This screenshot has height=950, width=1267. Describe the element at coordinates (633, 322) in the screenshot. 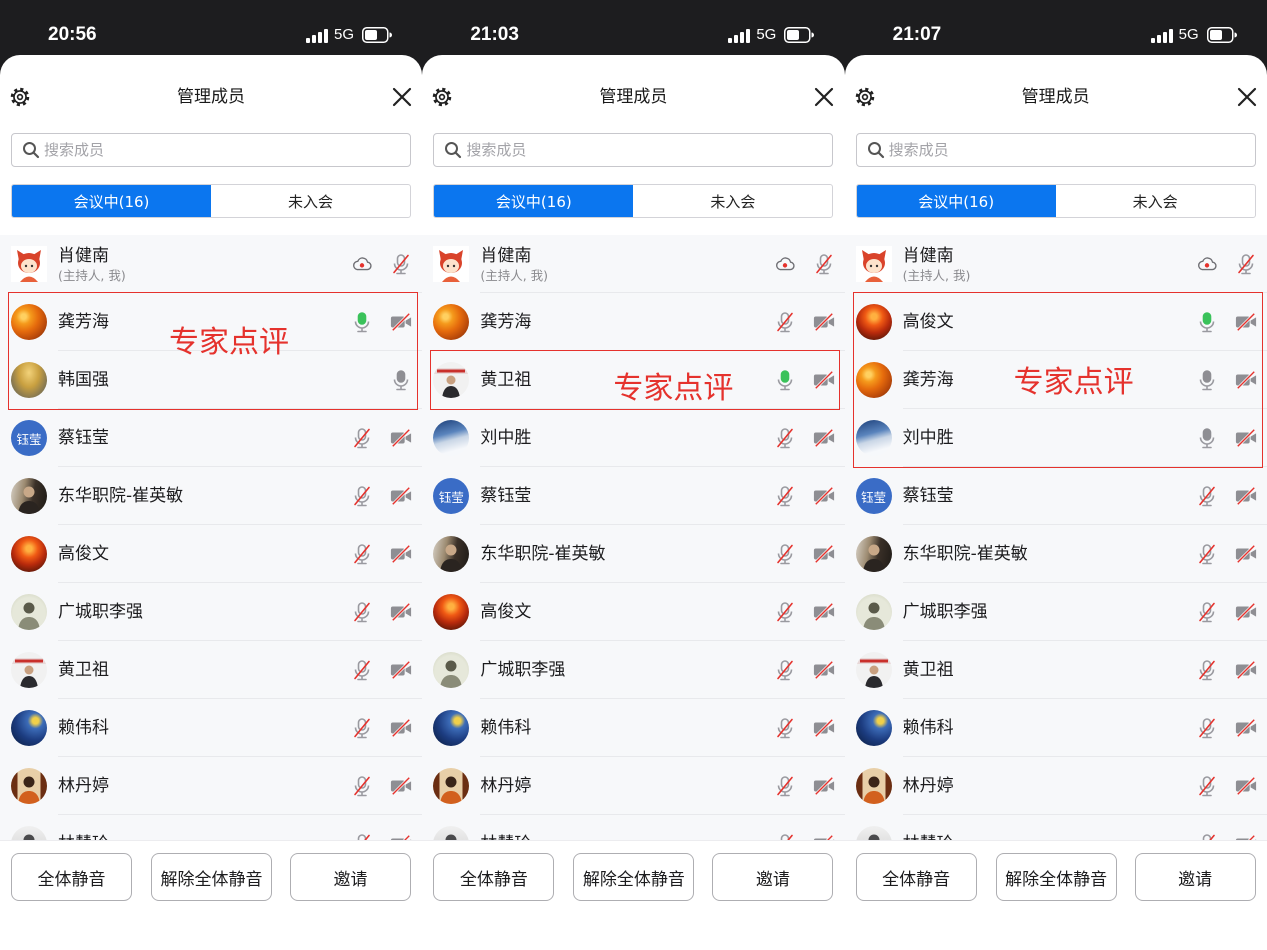

I see `member-row: 龚芳海` at that location.